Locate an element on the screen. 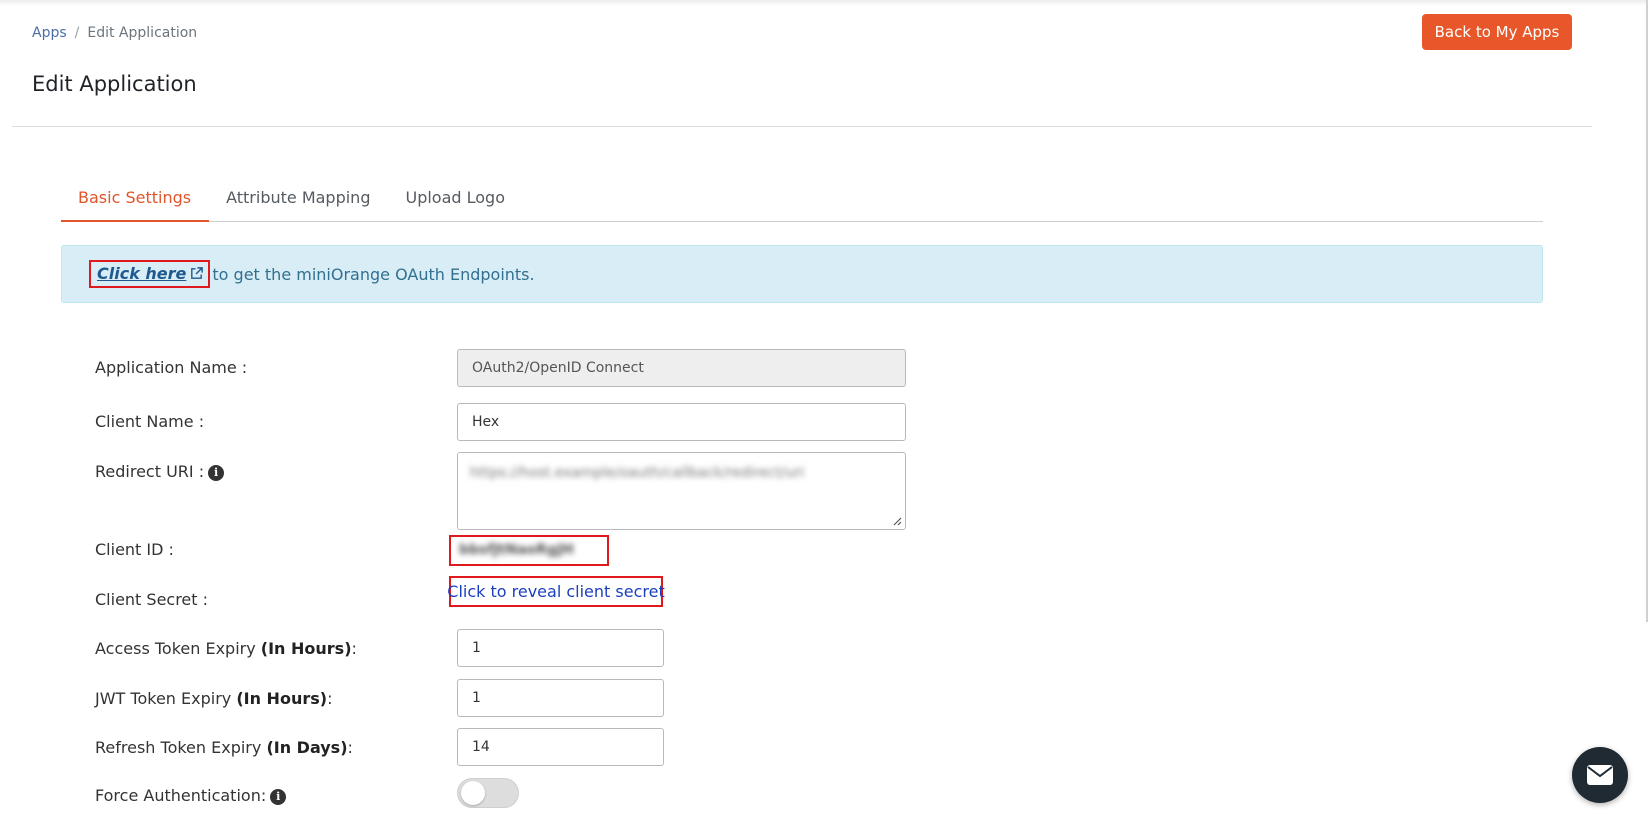 Image resolution: width=1648 pixels, height=821 pixels. jwt-token-label: JWT Token Expiry is located at coordinates (166, 698).